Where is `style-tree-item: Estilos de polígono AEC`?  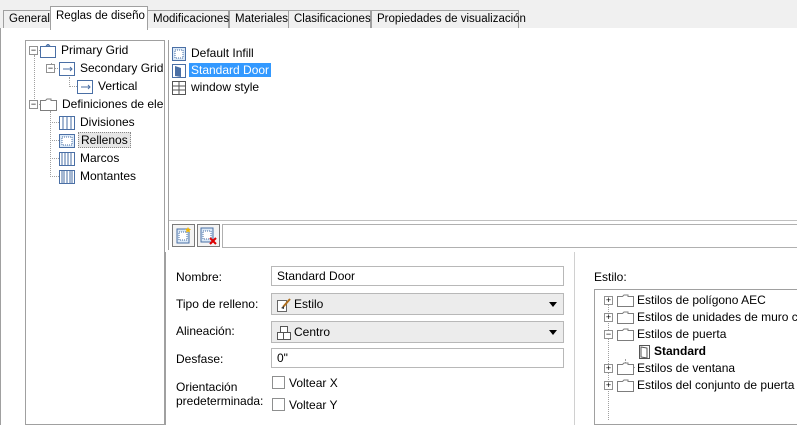 style-tree-item: Estilos de polígono AEC is located at coordinates (691, 300).